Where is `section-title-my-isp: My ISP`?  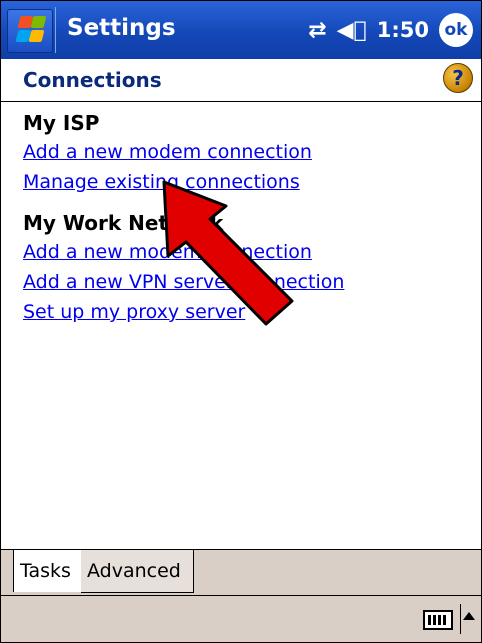 section-title-my-isp: My ISP is located at coordinates (61, 123).